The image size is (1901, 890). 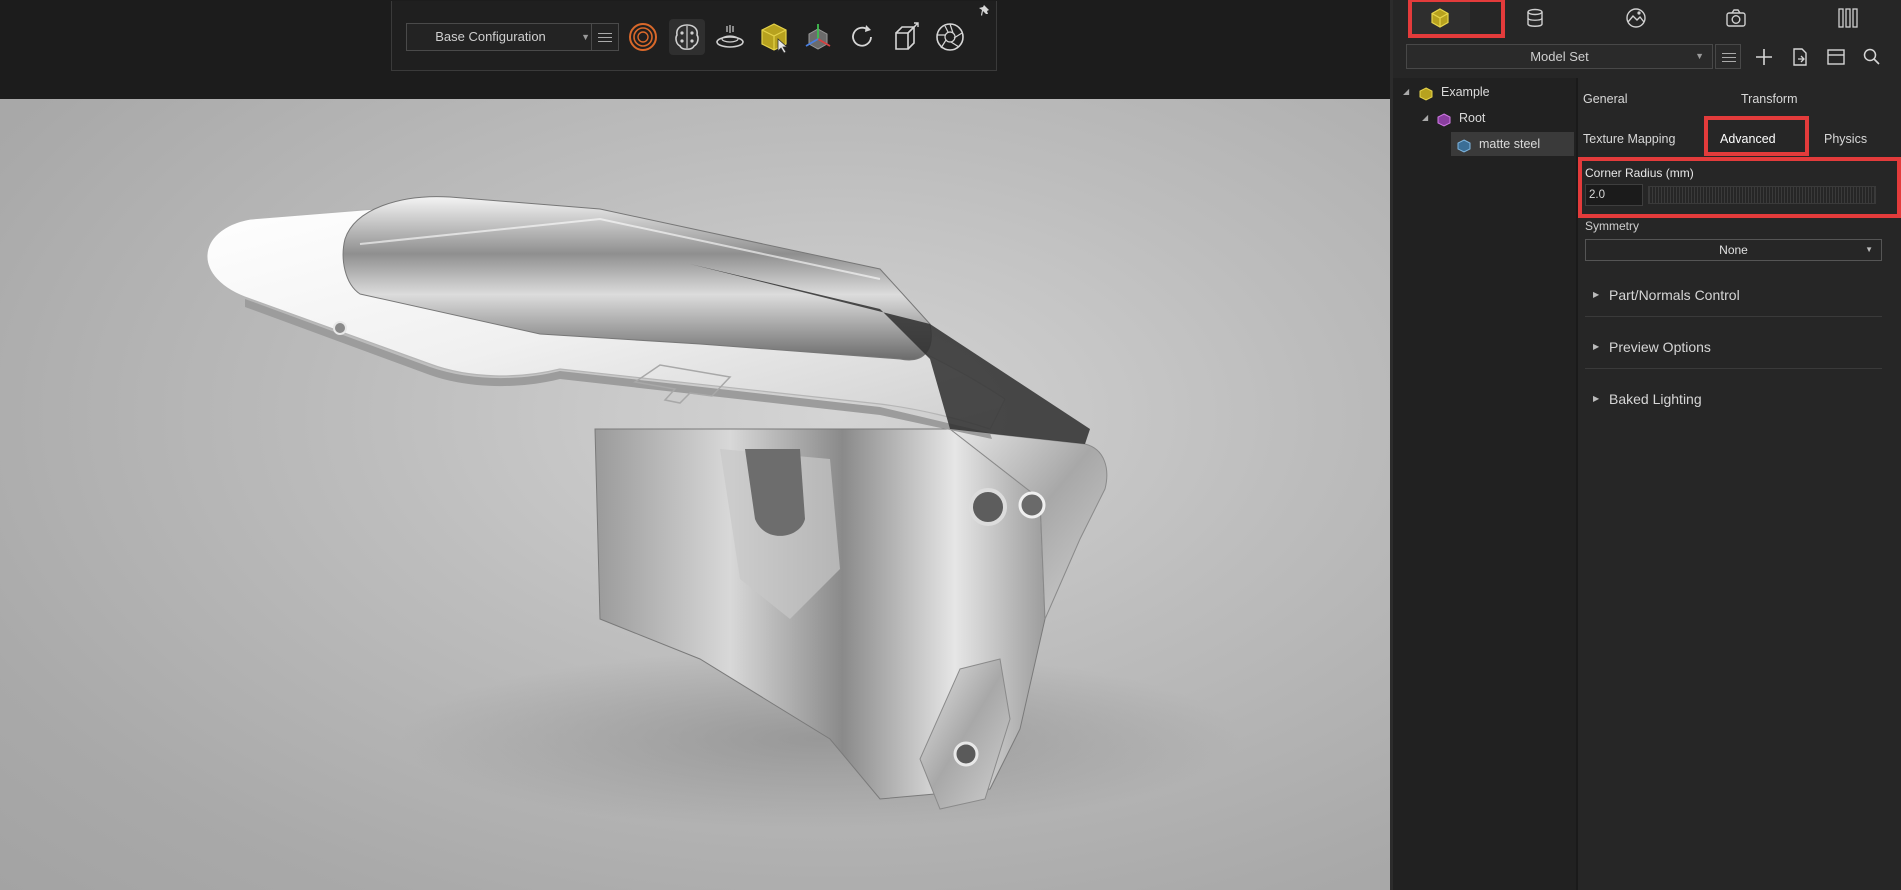 I want to click on model-tab-icon, so click(x=1440, y=18).